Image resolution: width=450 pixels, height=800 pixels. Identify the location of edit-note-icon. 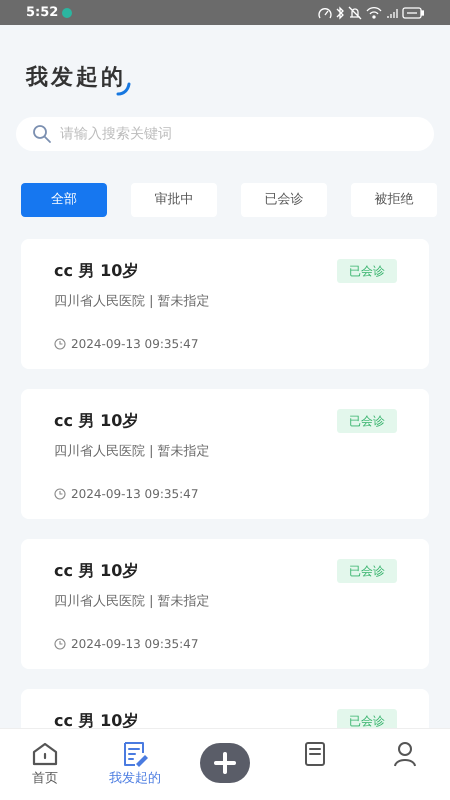
(135, 754).